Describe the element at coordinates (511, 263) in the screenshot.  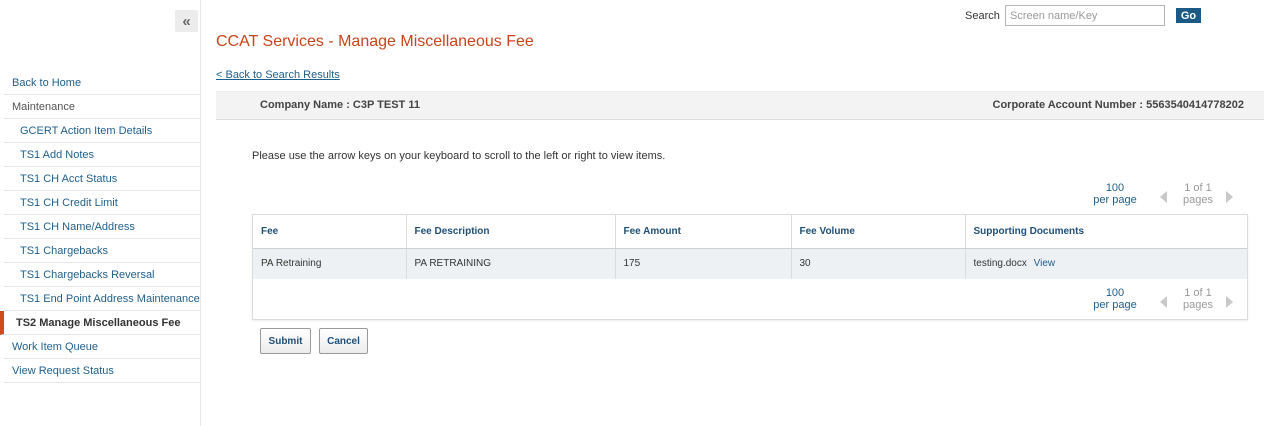
I see `cell-fee-description: PA RETRAINING` at that location.